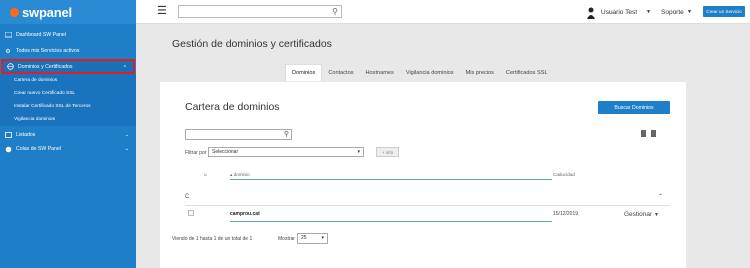 This screenshot has height=268, width=750. I want to click on sidebar-item-dominios: Dominios y Certificados ^, so click(68, 66).